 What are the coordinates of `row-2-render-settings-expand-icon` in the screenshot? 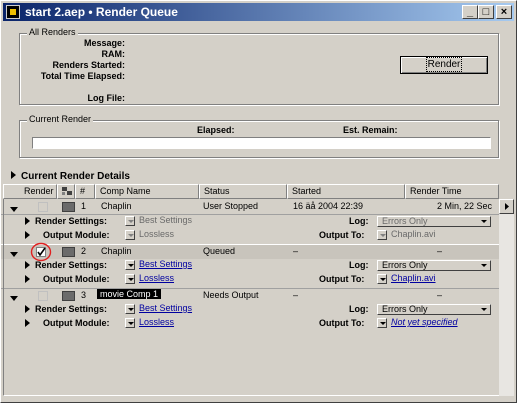 It's located at (27, 266).